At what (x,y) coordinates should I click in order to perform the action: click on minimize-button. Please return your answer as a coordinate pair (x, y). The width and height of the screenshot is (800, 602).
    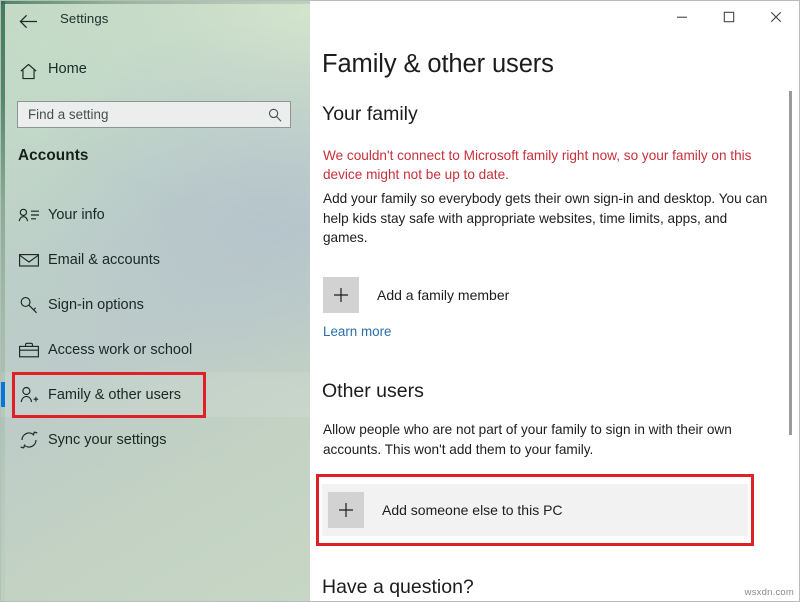
    Looking at the image, I should click on (681, 17).